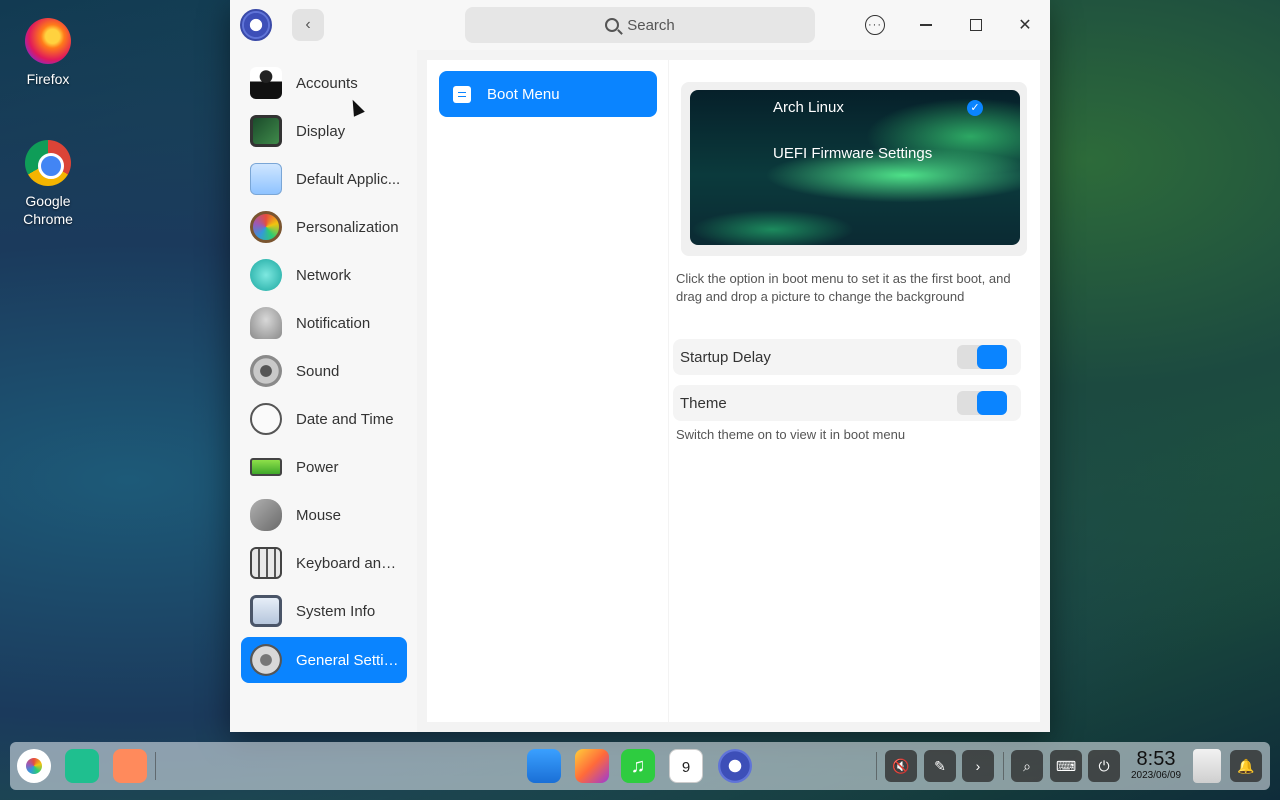 The image size is (1280, 800). Describe the element at coordinates (266, 83) in the screenshot. I see `accounts-icon` at that location.